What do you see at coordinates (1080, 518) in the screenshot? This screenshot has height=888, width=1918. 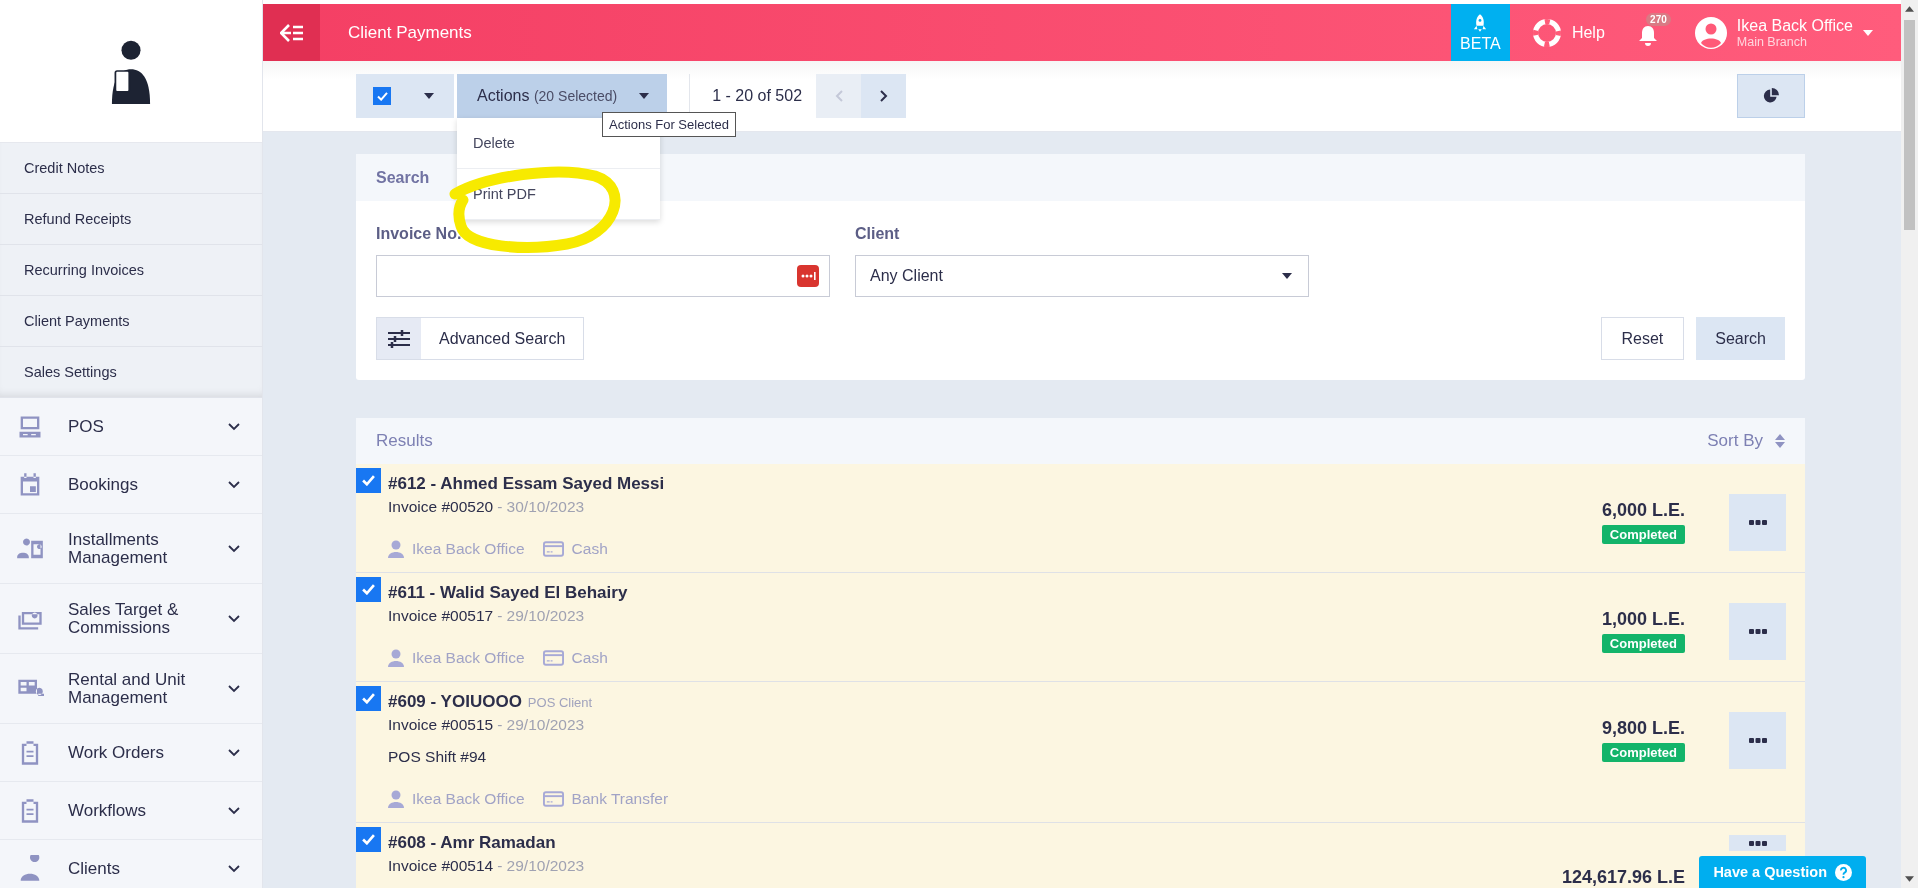 I see `payment-row: #612 - Ahmed Essam Sayed Messi Invoice #00520 - 30/10/2023 Ikea Back Office Cash 6,000 L.E. Completed` at bounding box center [1080, 518].